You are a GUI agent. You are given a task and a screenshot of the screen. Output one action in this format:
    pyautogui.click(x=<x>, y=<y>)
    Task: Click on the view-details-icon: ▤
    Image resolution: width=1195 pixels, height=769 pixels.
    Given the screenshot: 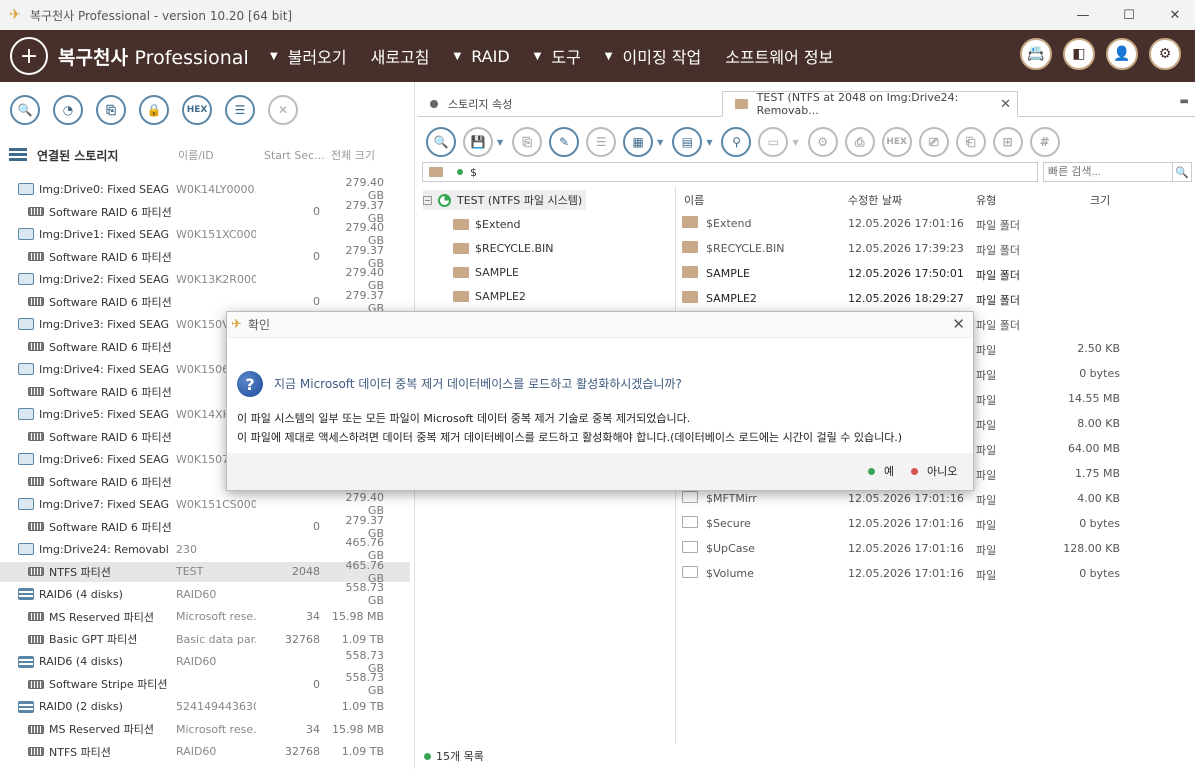 What is the action you would take?
    pyautogui.click(x=687, y=142)
    